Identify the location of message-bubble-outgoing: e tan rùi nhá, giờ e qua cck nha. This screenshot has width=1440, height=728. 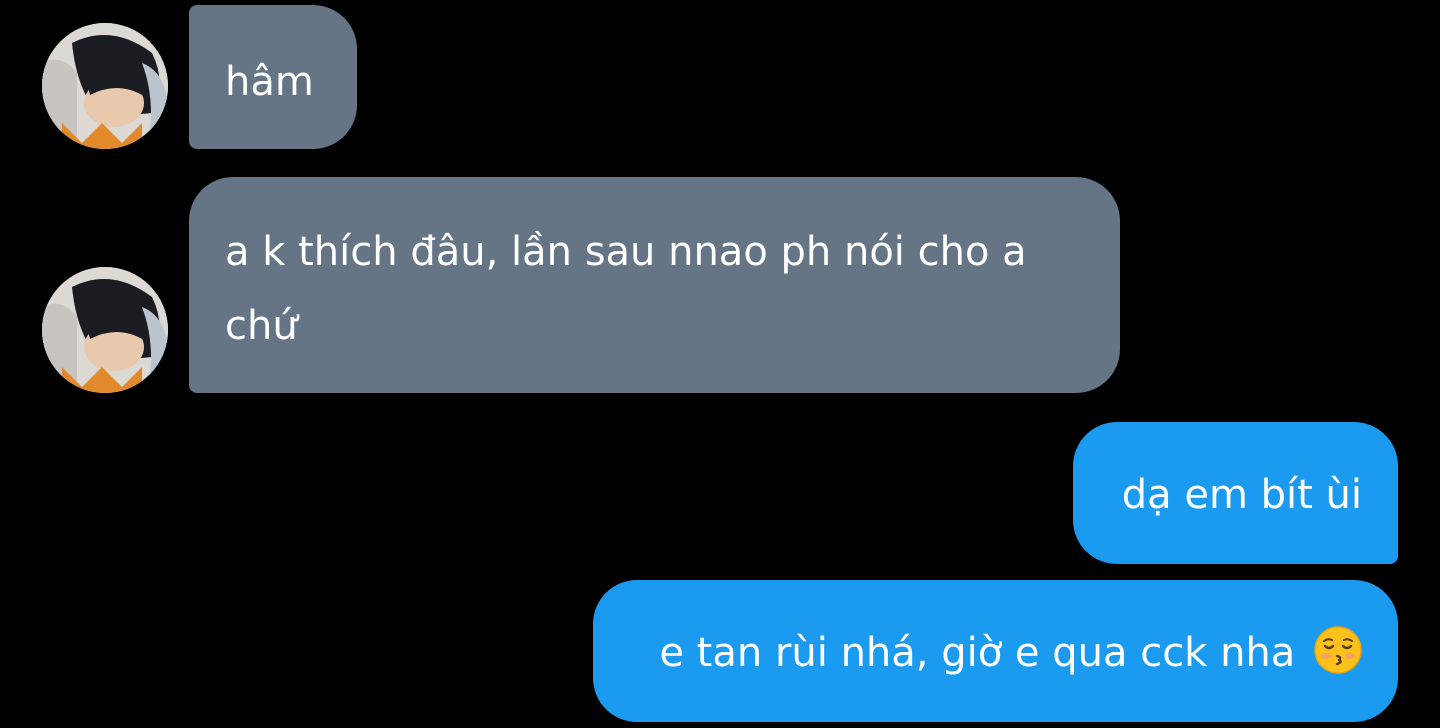
(995, 651).